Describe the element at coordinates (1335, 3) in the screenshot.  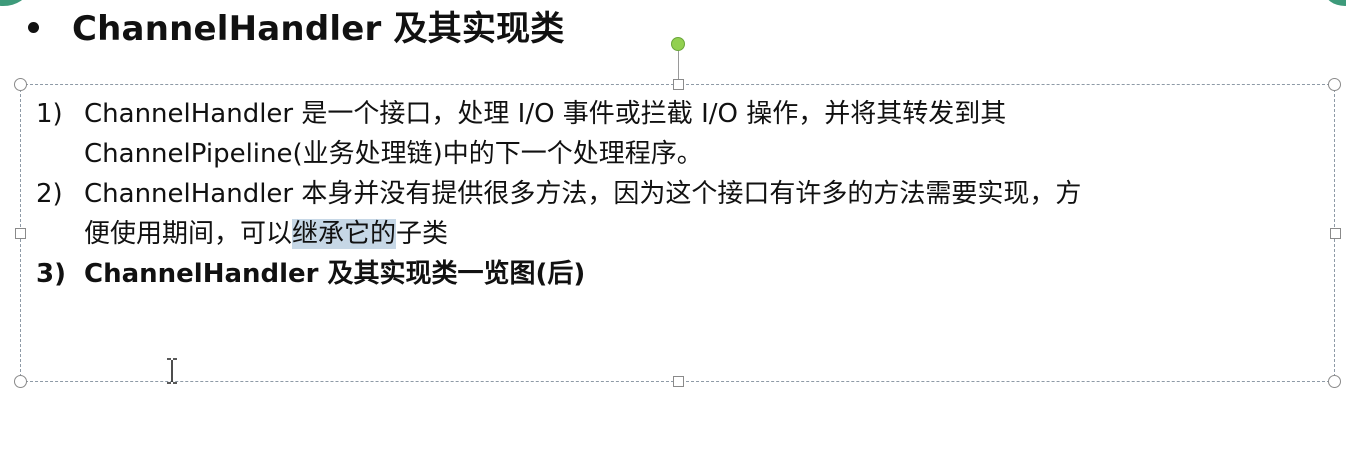
I see `corner-decoration-right` at that location.